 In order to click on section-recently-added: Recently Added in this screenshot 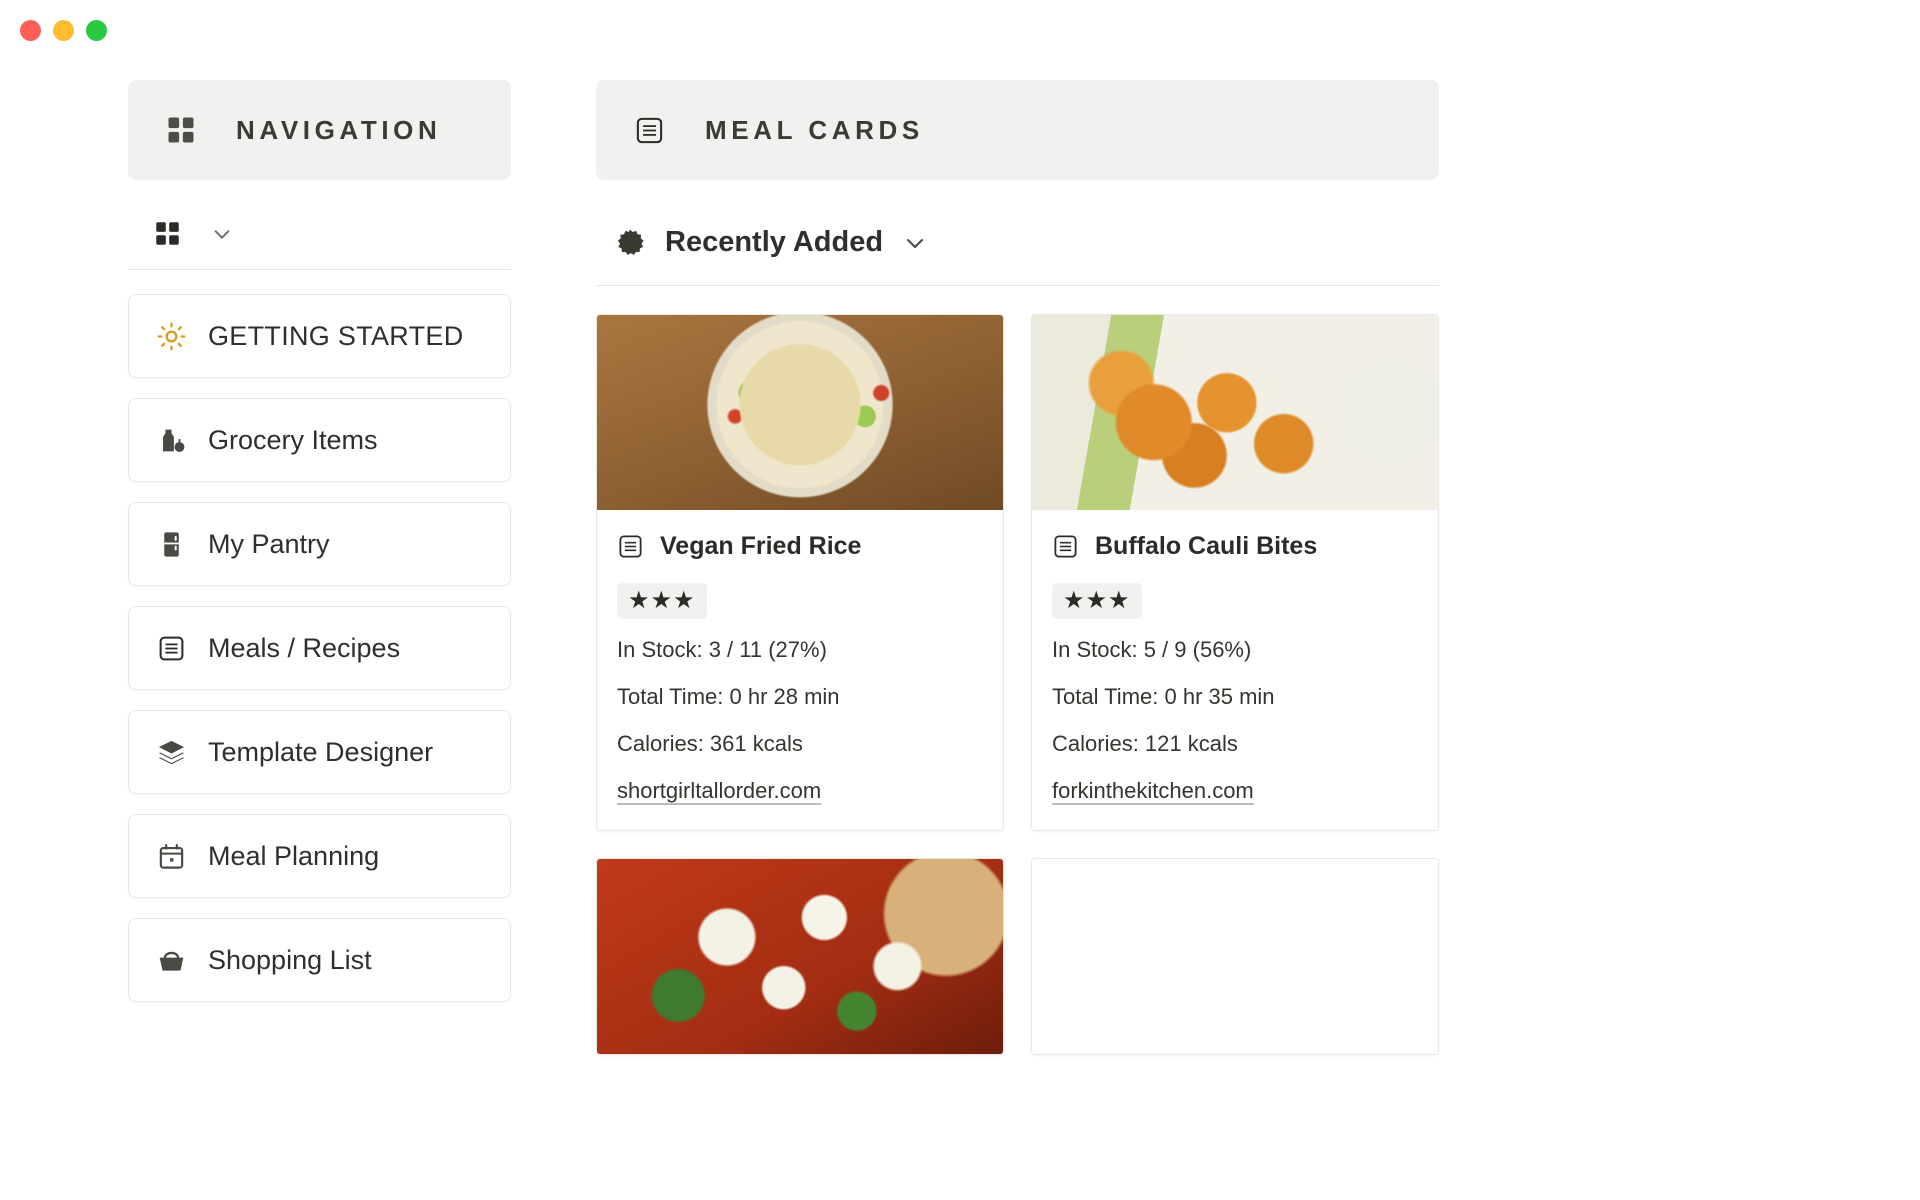, I will do `click(1017, 232)`.